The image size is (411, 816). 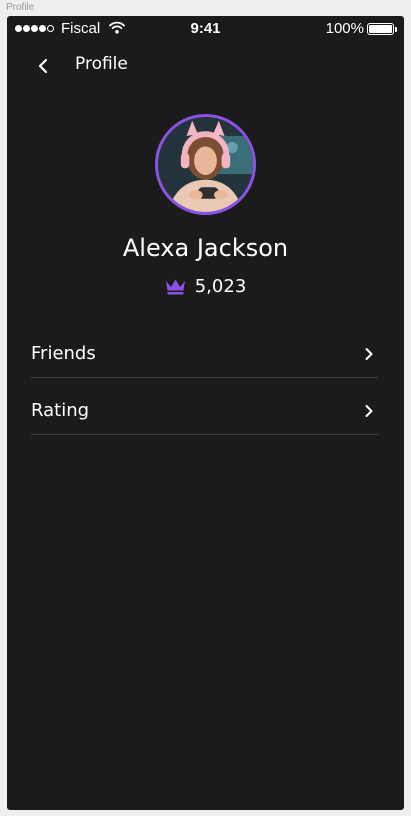 I want to click on chevron-left-icon, so click(x=43, y=66).